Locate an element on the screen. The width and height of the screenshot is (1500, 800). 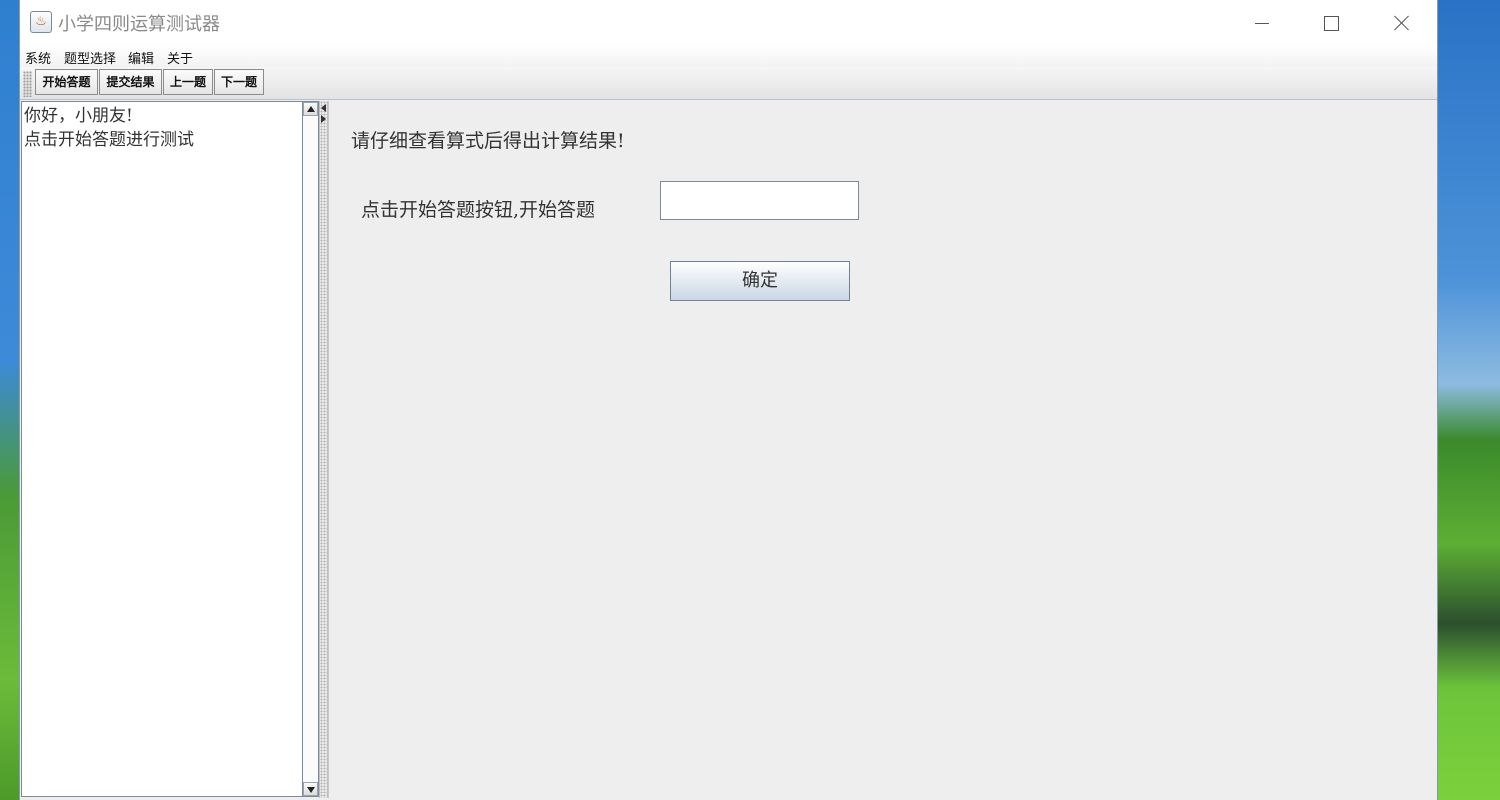
java-cup-icon: ♨ is located at coordinates (41, 22).